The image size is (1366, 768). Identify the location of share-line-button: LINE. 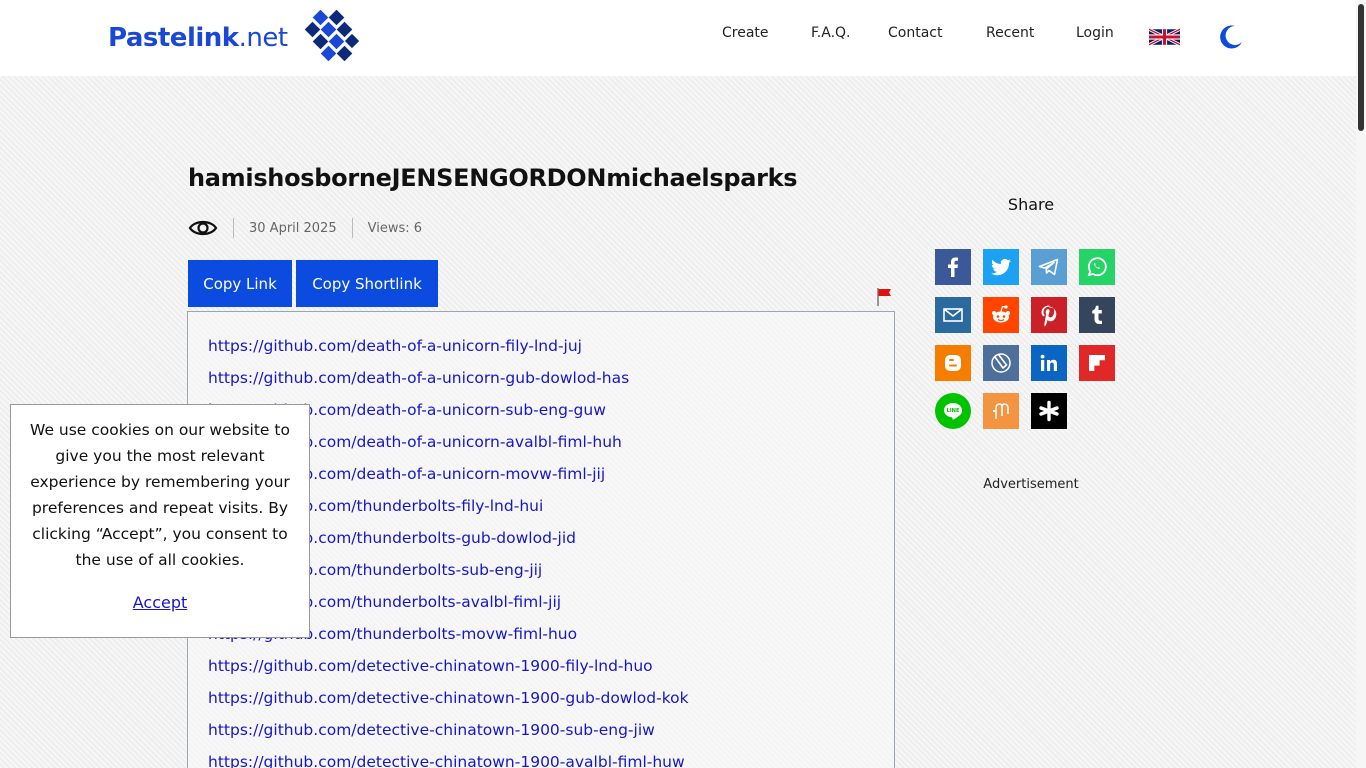
(953, 411).